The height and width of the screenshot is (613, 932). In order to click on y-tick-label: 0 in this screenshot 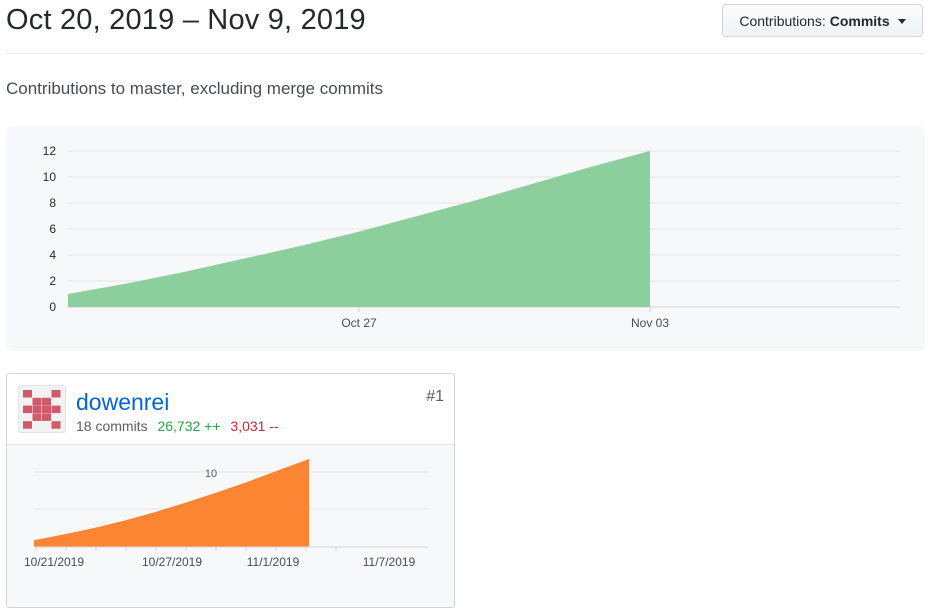, I will do `click(52, 307)`.